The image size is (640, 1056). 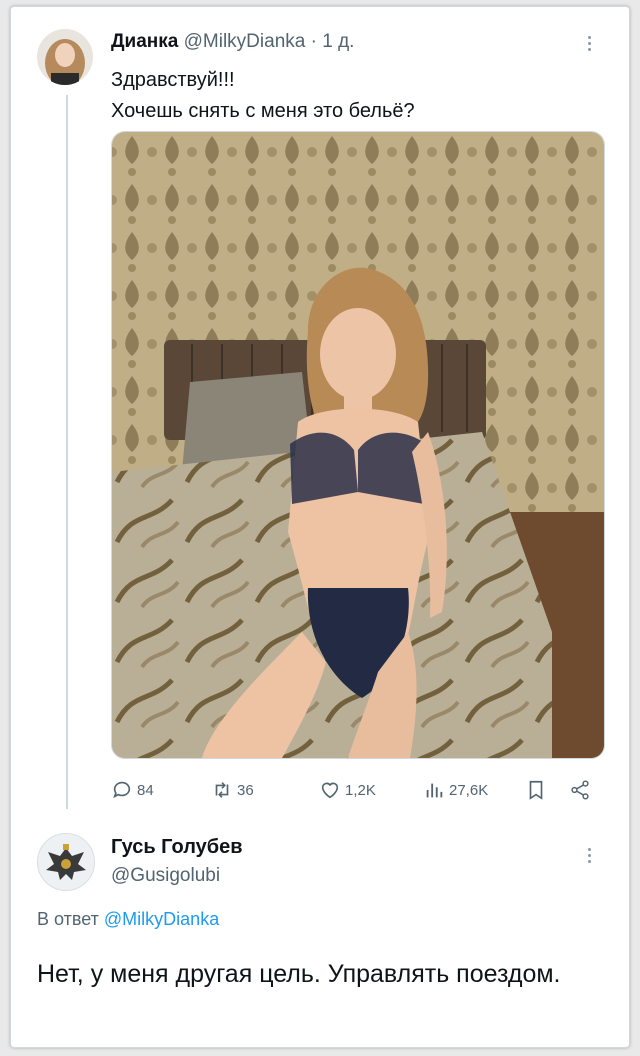 What do you see at coordinates (68, 919) in the screenshot?
I see `replying-prefix: В ответ` at bounding box center [68, 919].